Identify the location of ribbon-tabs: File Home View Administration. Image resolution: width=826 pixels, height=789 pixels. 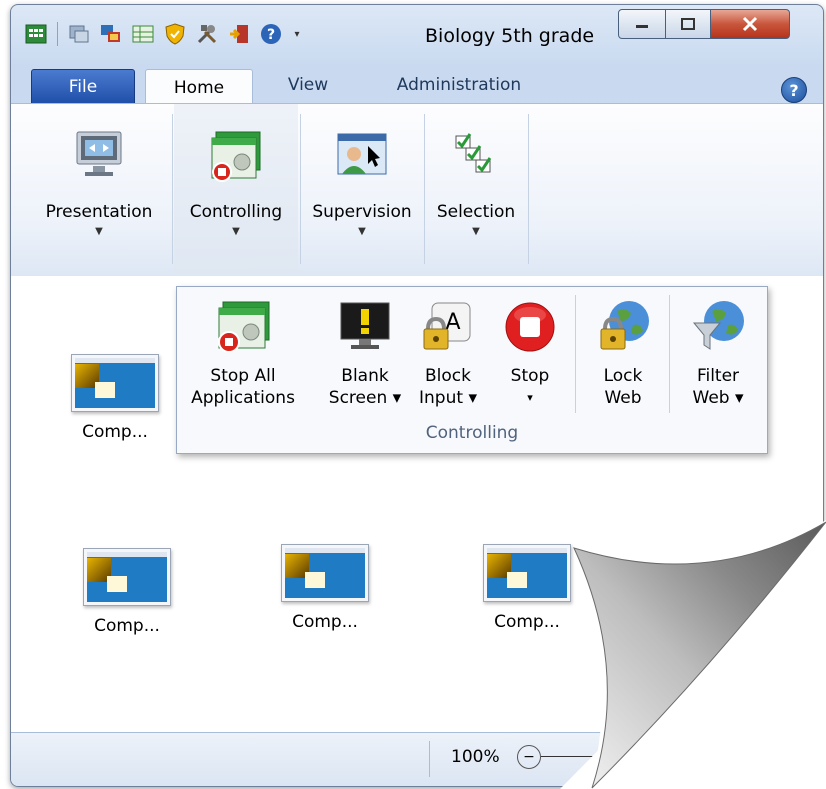
(417, 86).